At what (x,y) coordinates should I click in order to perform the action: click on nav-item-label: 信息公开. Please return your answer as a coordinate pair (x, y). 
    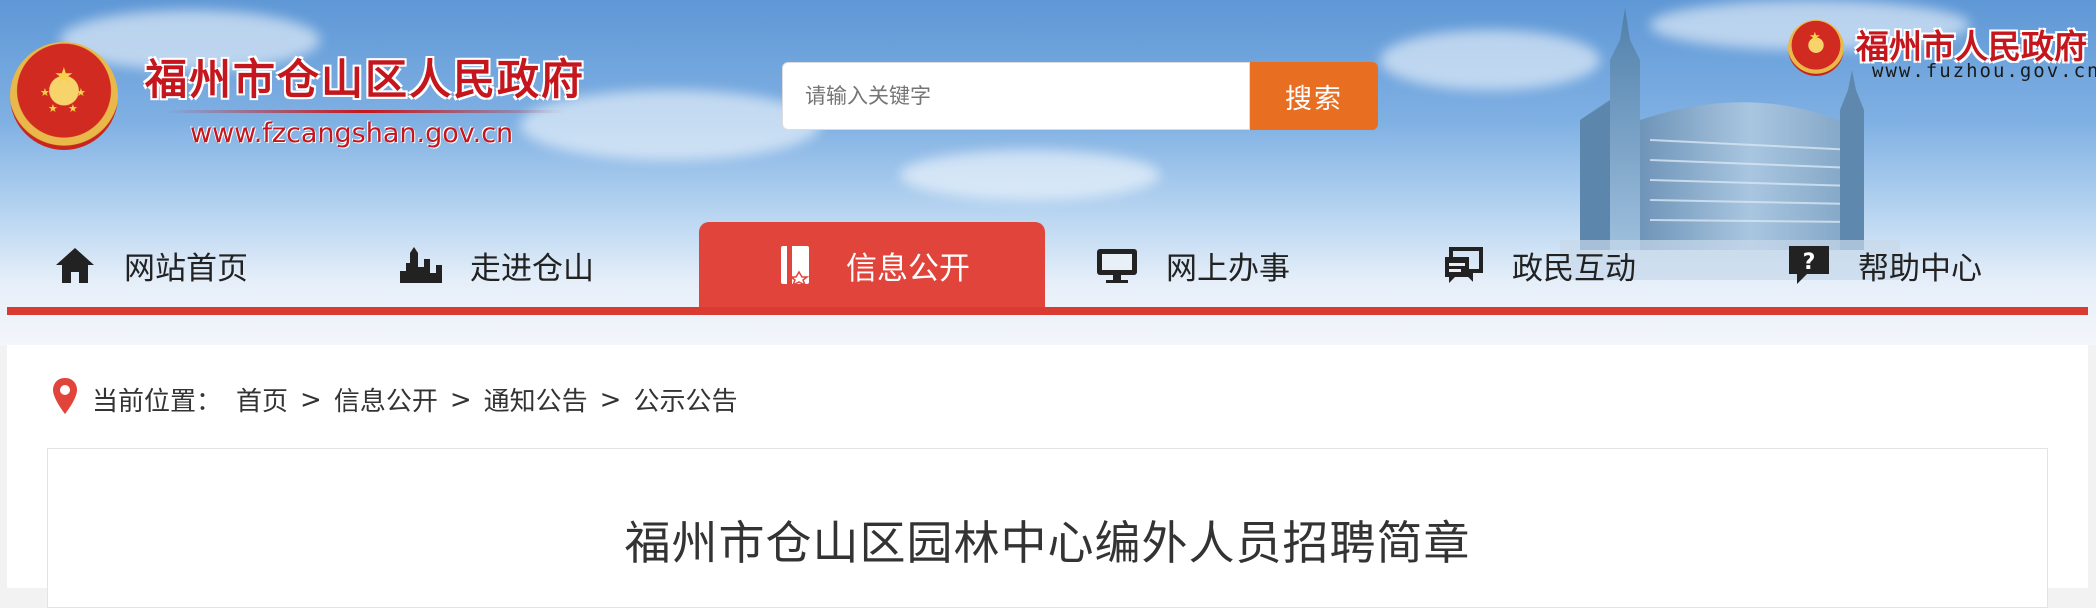
    Looking at the image, I should click on (908, 268).